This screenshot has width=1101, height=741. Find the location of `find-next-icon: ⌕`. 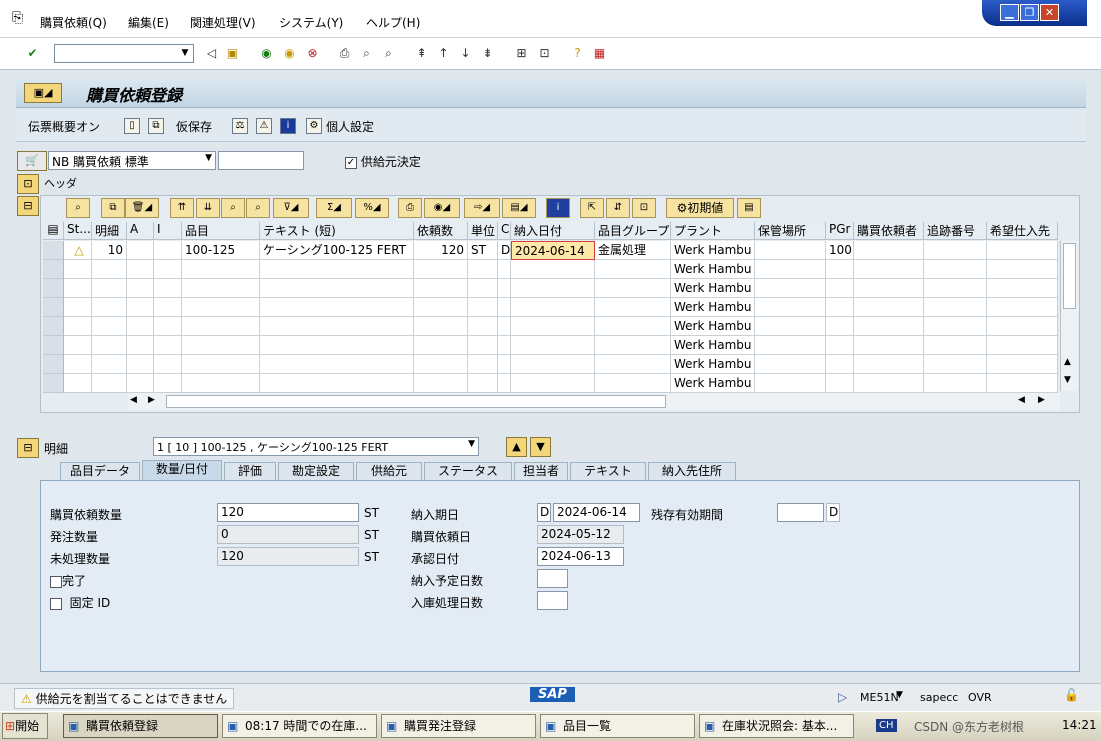

find-next-icon: ⌕ is located at coordinates (388, 53).